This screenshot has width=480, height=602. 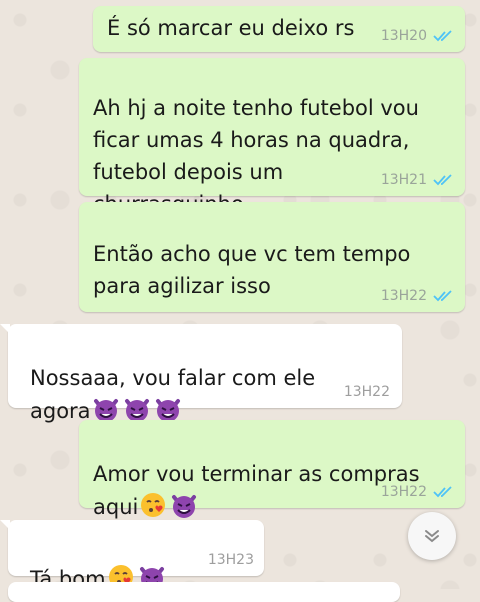 I want to click on message-meta: 13H20, so click(x=417, y=36).